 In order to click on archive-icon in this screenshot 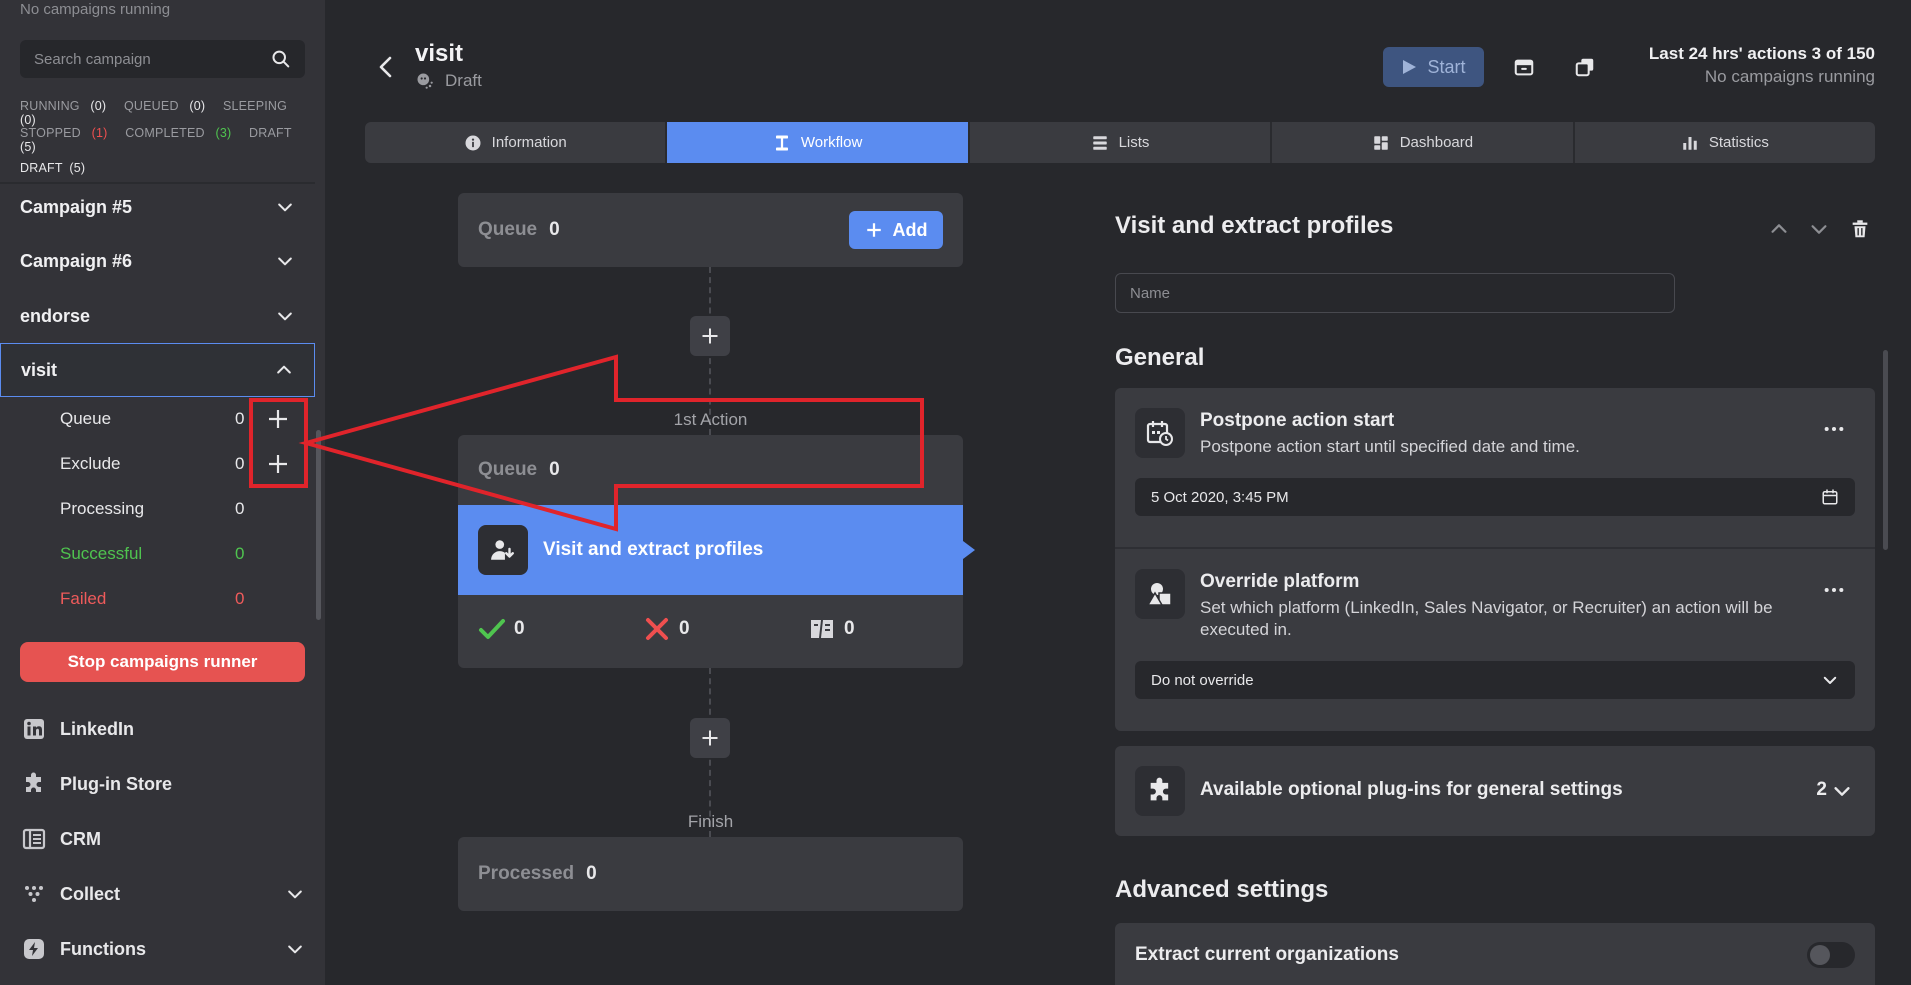, I will do `click(1524, 67)`.